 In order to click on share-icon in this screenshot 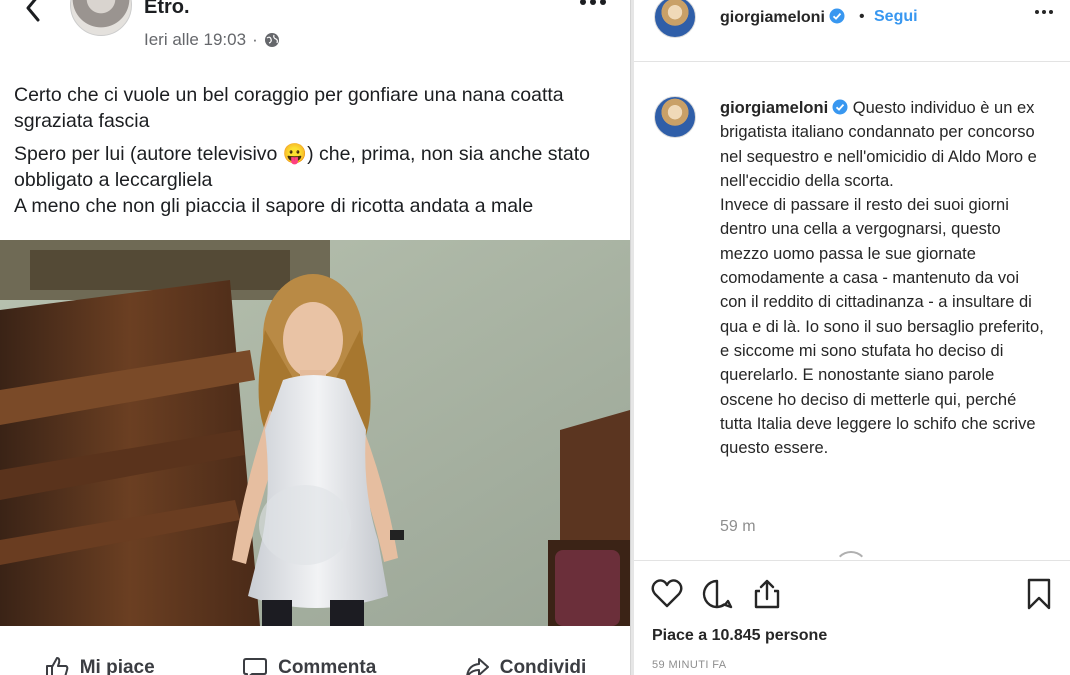, I will do `click(477, 666)`.